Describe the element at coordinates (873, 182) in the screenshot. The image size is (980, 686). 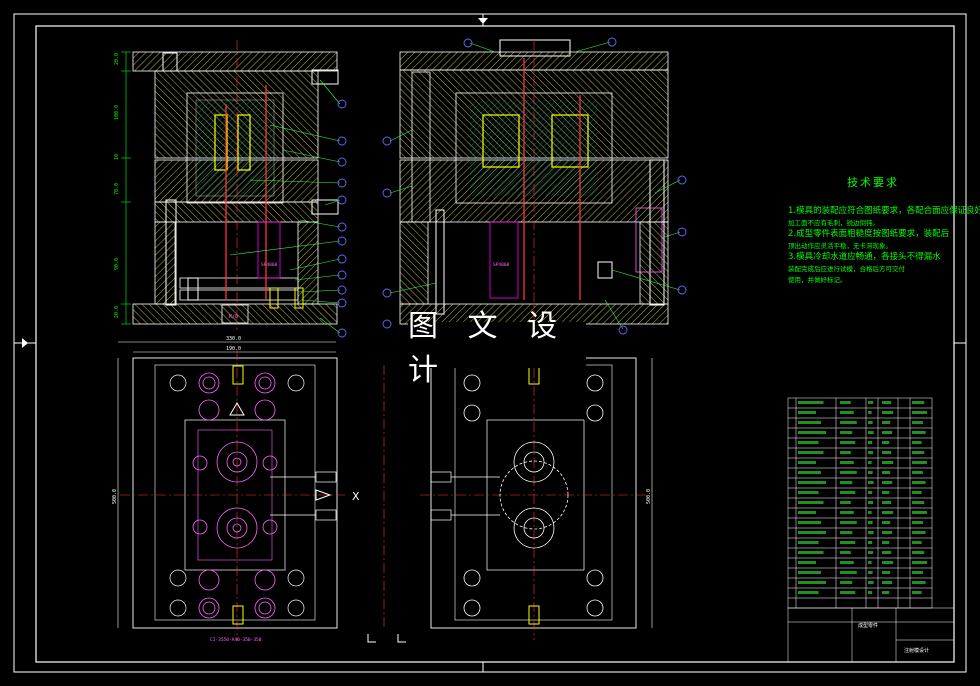
I see `notes-title: 技术要求` at that location.